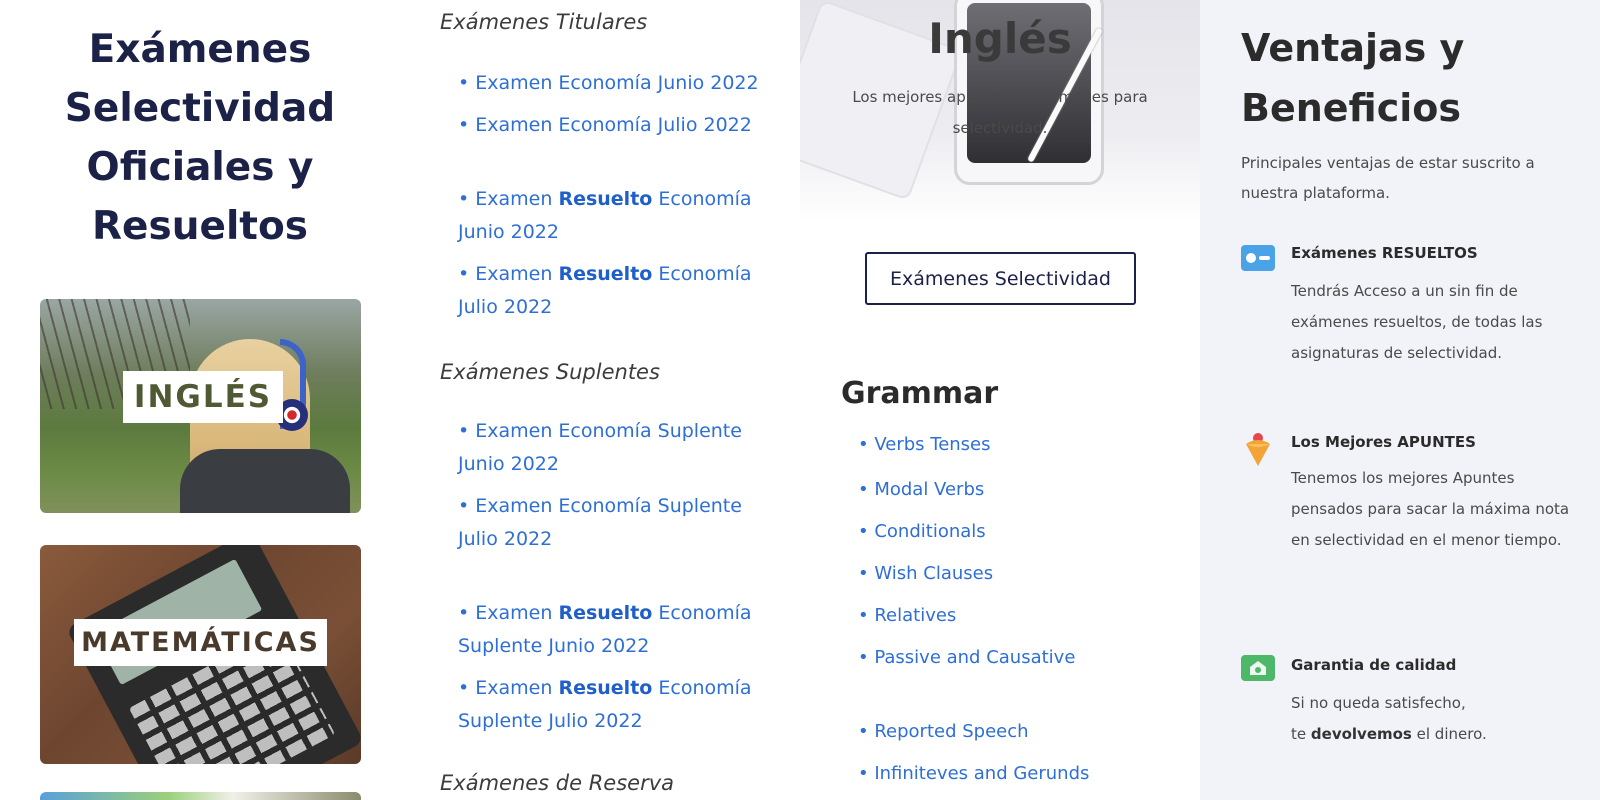  I want to click on hero-title: Inglés, so click(1000, 38).